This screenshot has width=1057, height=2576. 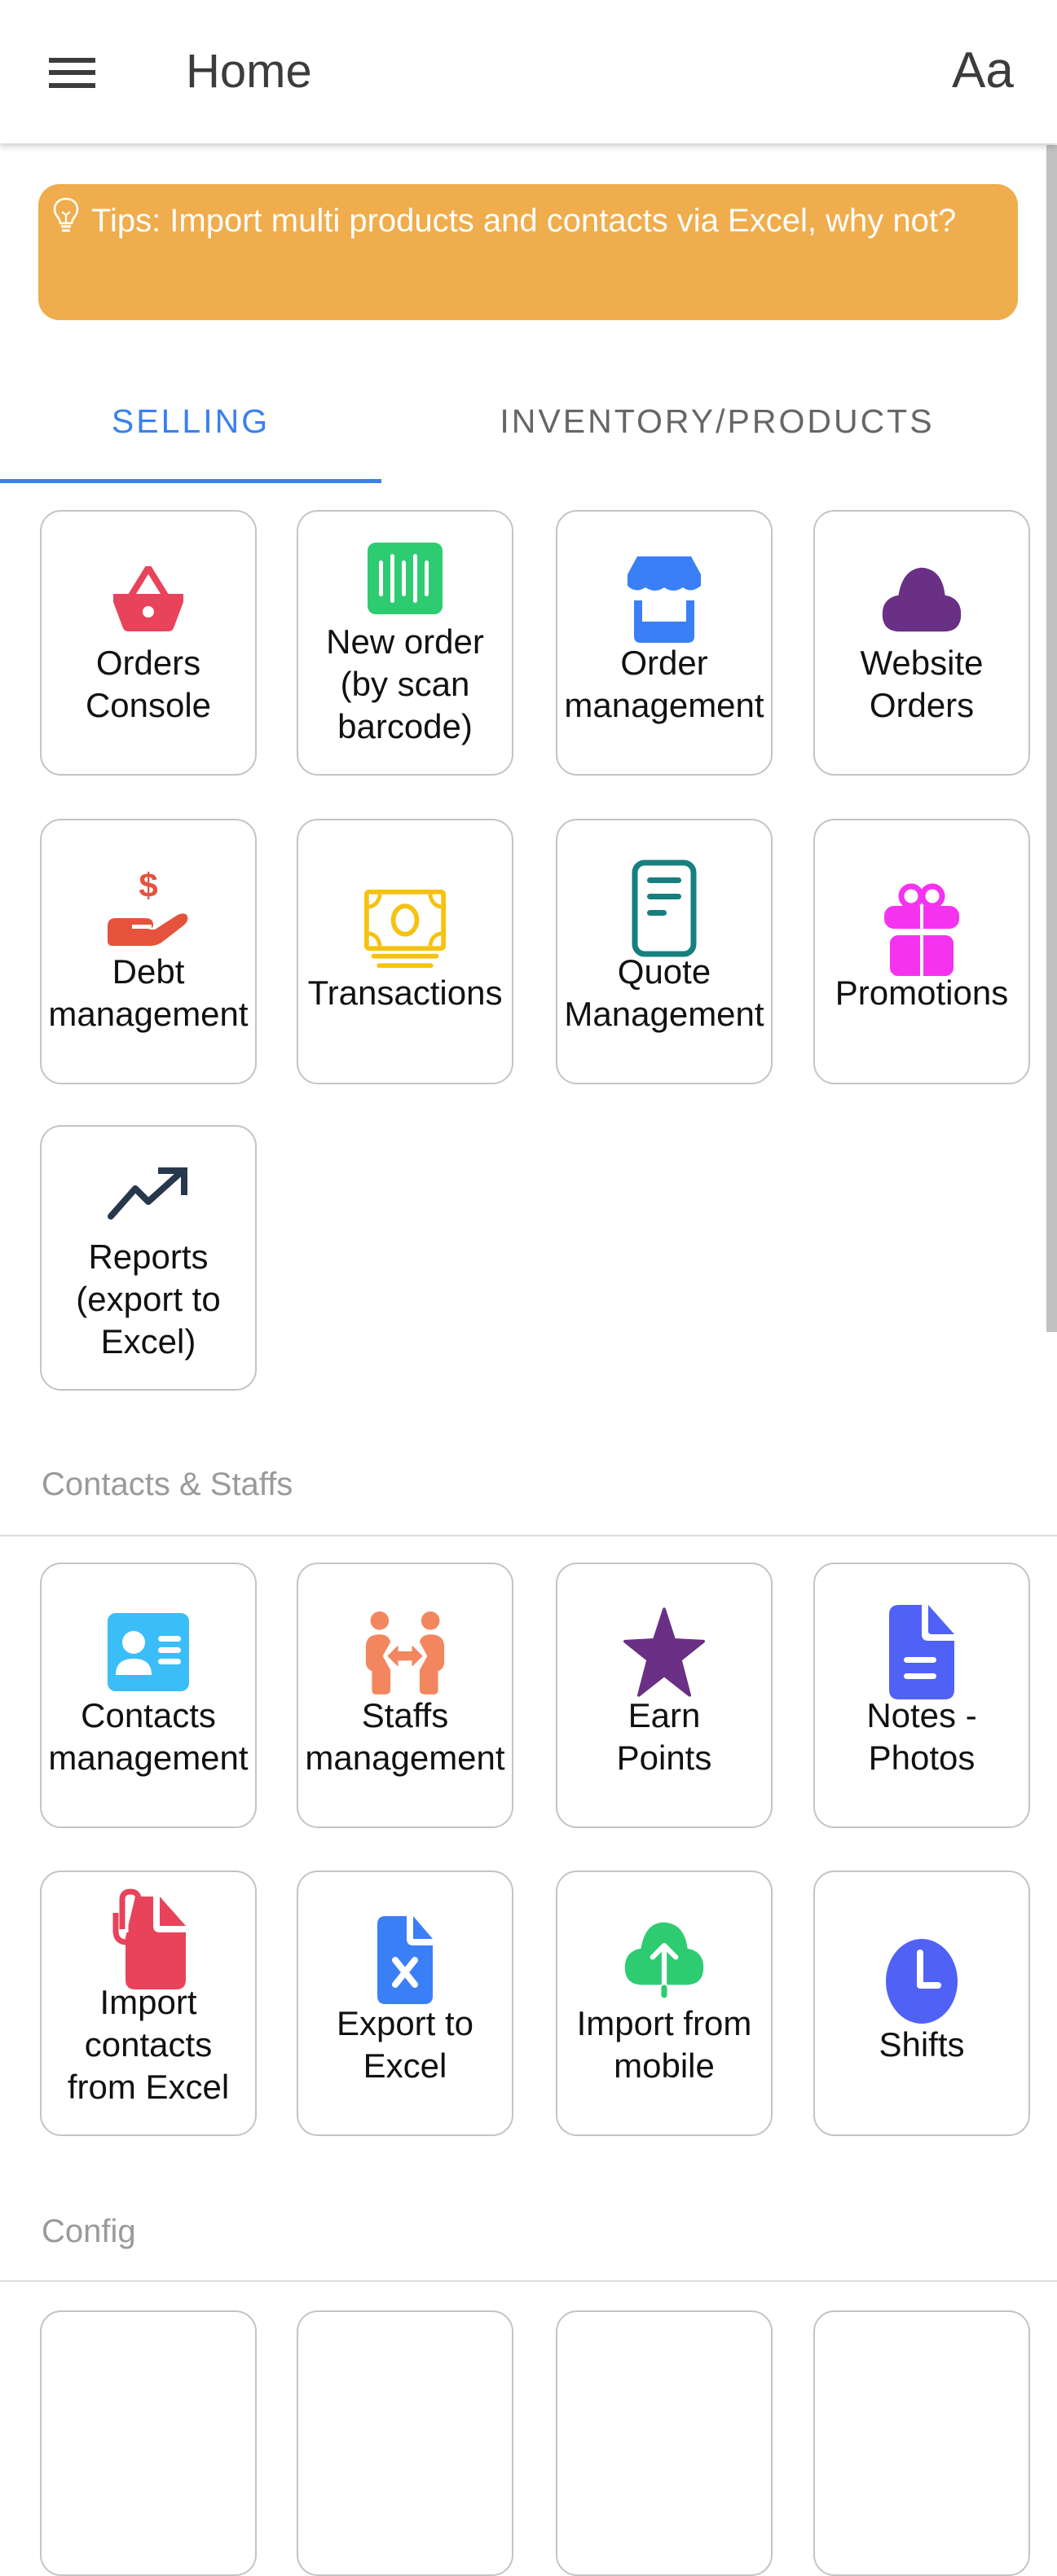 I want to click on tile-label: New order (by scan barcode), so click(x=405, y=683).